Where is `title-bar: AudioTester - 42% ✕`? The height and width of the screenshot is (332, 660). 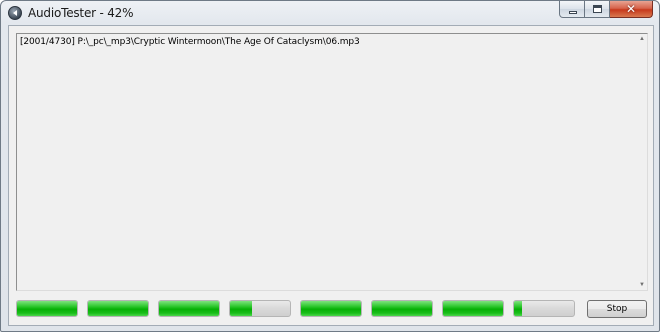
title-bar: AudioTester - 42% ✕ is located at coordinates (330, 13).